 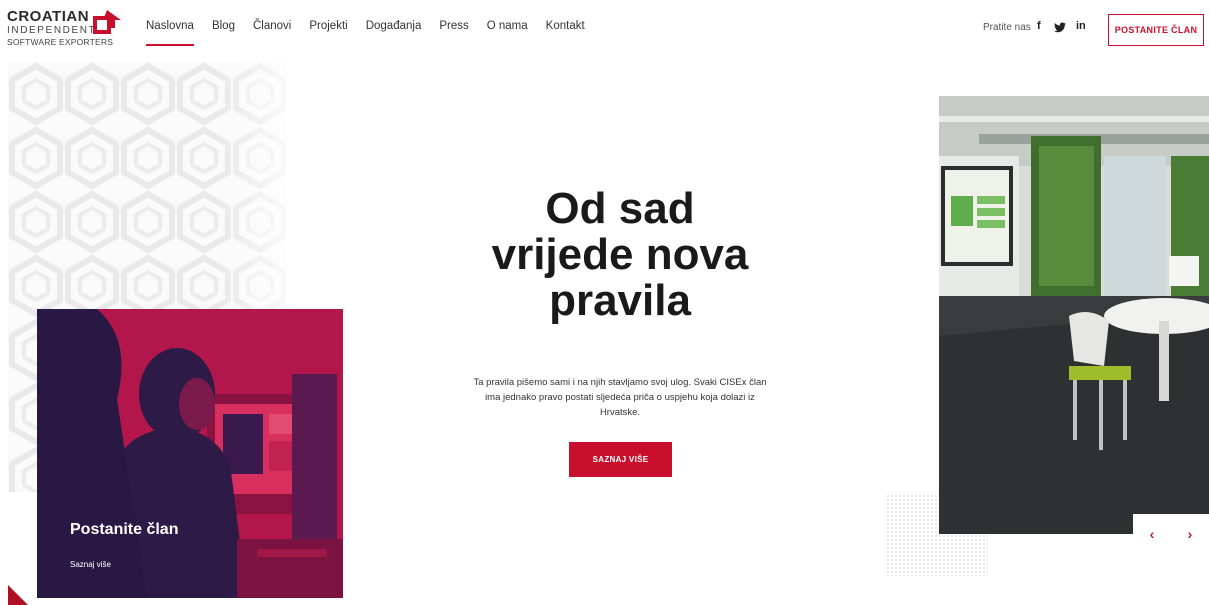 I want to click on slider-controls: ‹ ›, so click(x=1171, y=534).